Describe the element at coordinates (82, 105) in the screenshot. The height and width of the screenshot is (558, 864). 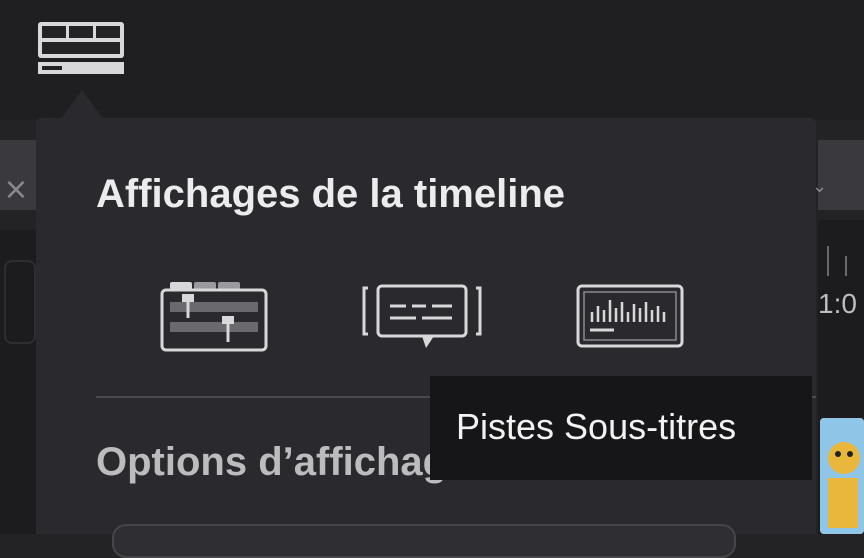
I see `popover-caret` at that location.